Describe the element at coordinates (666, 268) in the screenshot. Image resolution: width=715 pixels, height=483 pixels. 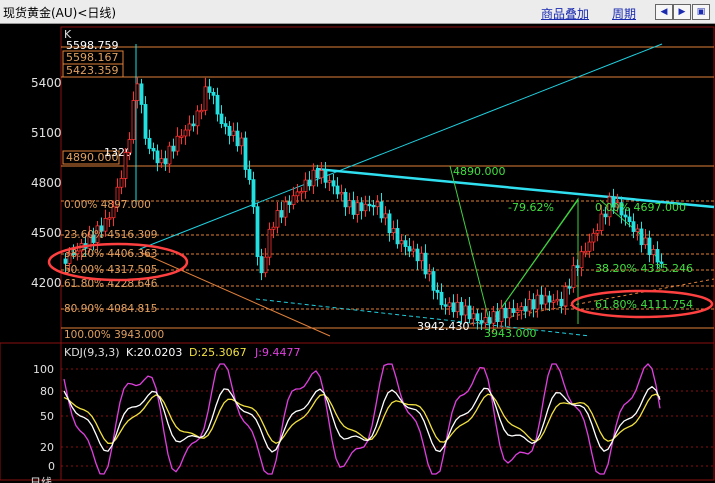
I see `fib-price: 4335.246` at that location.